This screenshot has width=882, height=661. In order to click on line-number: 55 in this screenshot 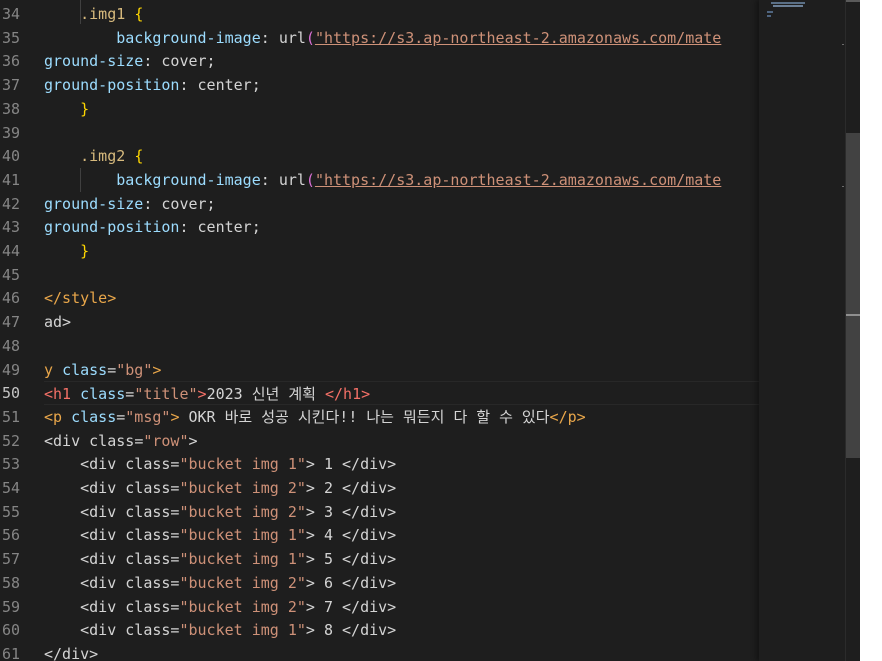, I will do `click(10, 512)`.